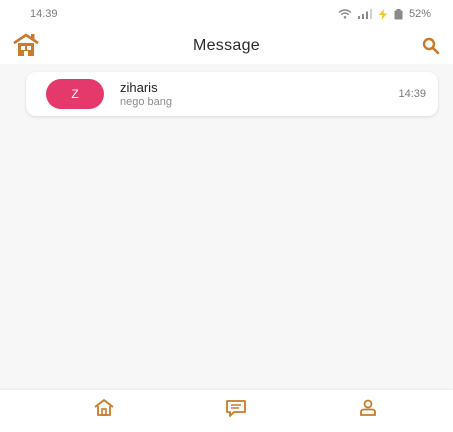 Image resolution: width=453 pixels, height=432 pixels. I want to click on battery-percent: 52%, so click(419, 14).